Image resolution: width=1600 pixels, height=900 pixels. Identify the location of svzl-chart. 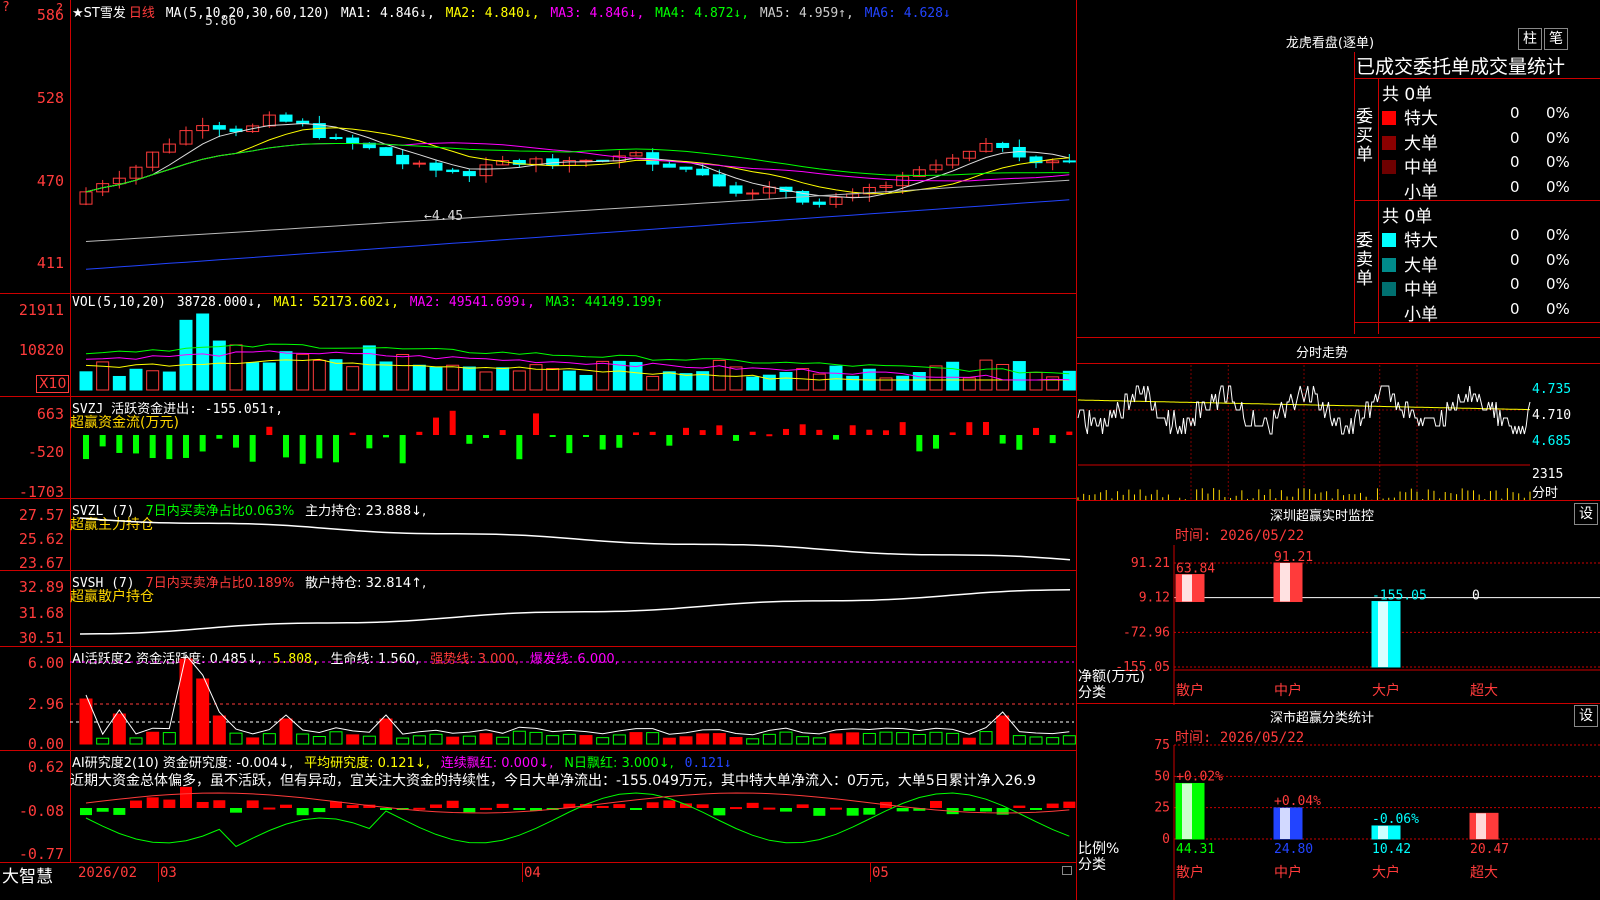
(573, 535).